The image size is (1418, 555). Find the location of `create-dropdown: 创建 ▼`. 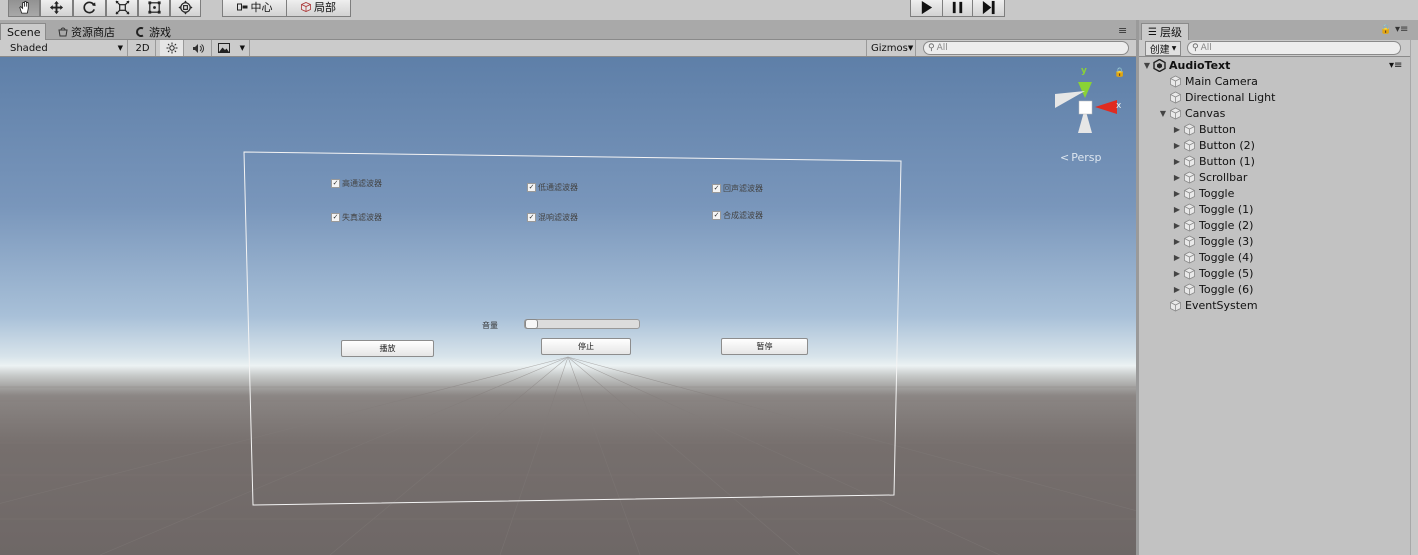

create-dropdown: 创建 ▼ is located at coordinates (1163, 48).